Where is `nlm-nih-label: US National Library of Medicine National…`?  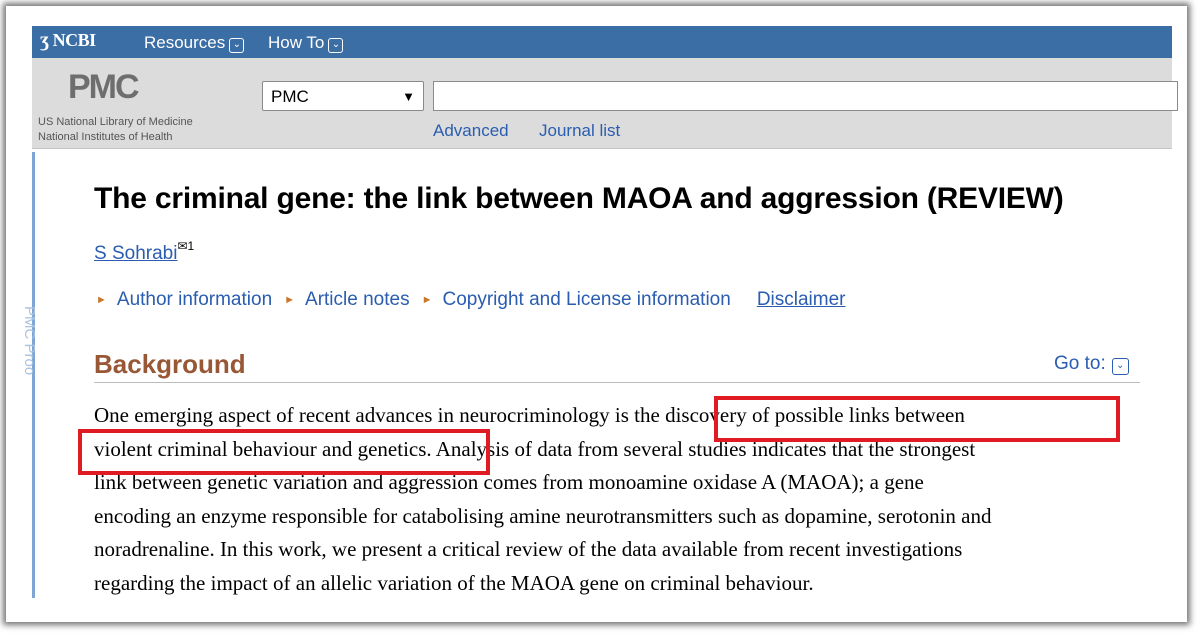 nlm-nih-label: US National Library of Medicine National… is located at coordinates (115, 129).